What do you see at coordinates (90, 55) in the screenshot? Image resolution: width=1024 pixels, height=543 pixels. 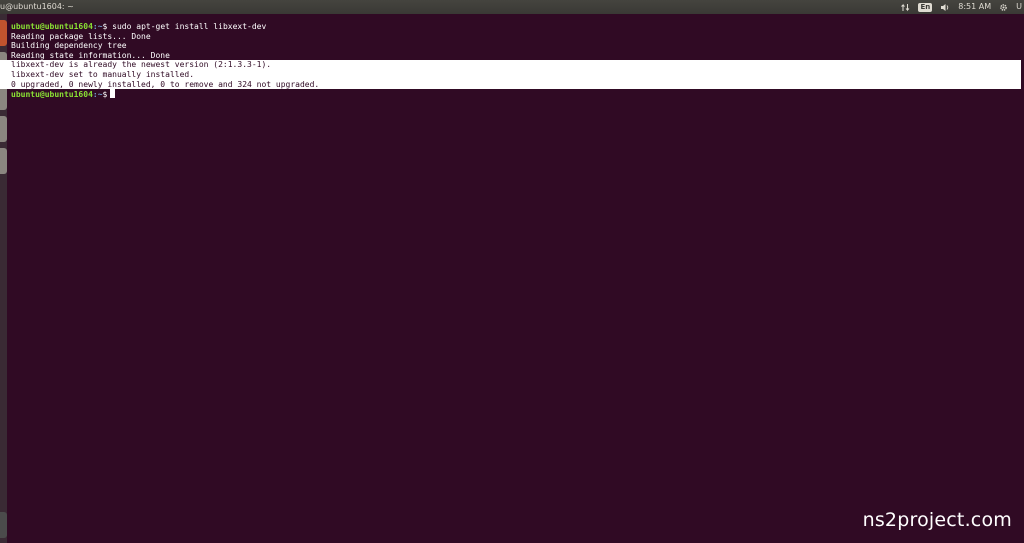 I see `terminal-line: Reading state information... Done` at bounding box center [90, 55].